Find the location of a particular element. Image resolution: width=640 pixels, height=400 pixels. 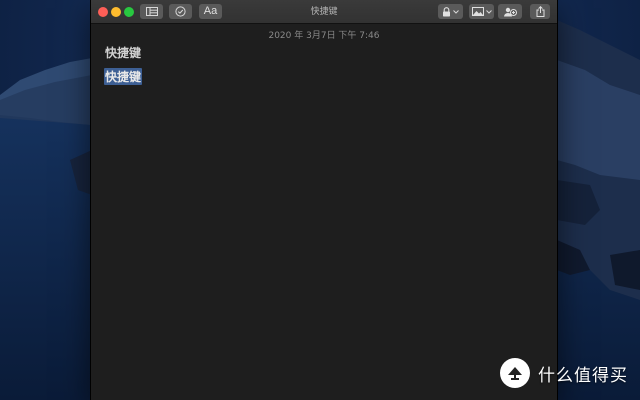

format-label: Aa is located at coordinates (210, 11).